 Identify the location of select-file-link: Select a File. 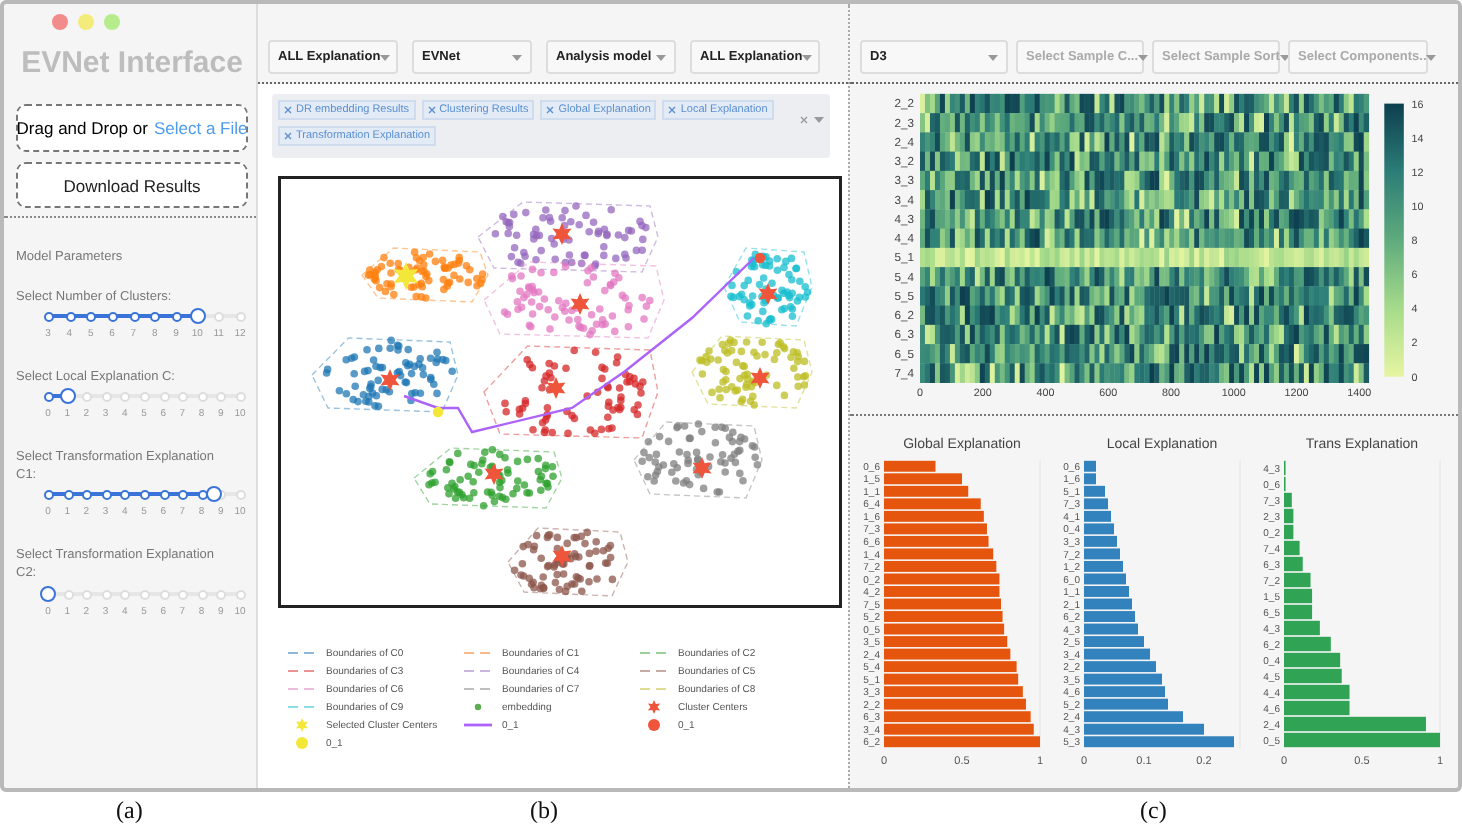
(200, 128).